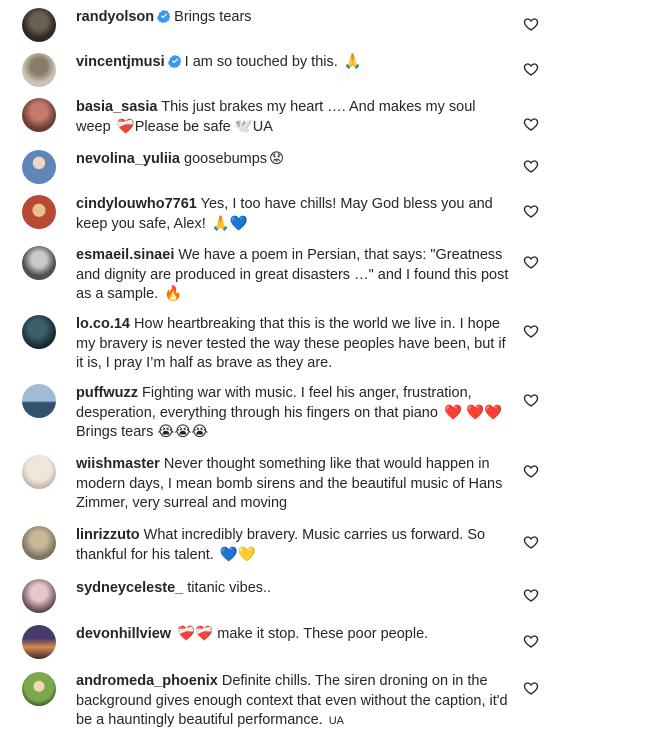  I want to click on comment-emojis: 🔥, so click(173, 294).